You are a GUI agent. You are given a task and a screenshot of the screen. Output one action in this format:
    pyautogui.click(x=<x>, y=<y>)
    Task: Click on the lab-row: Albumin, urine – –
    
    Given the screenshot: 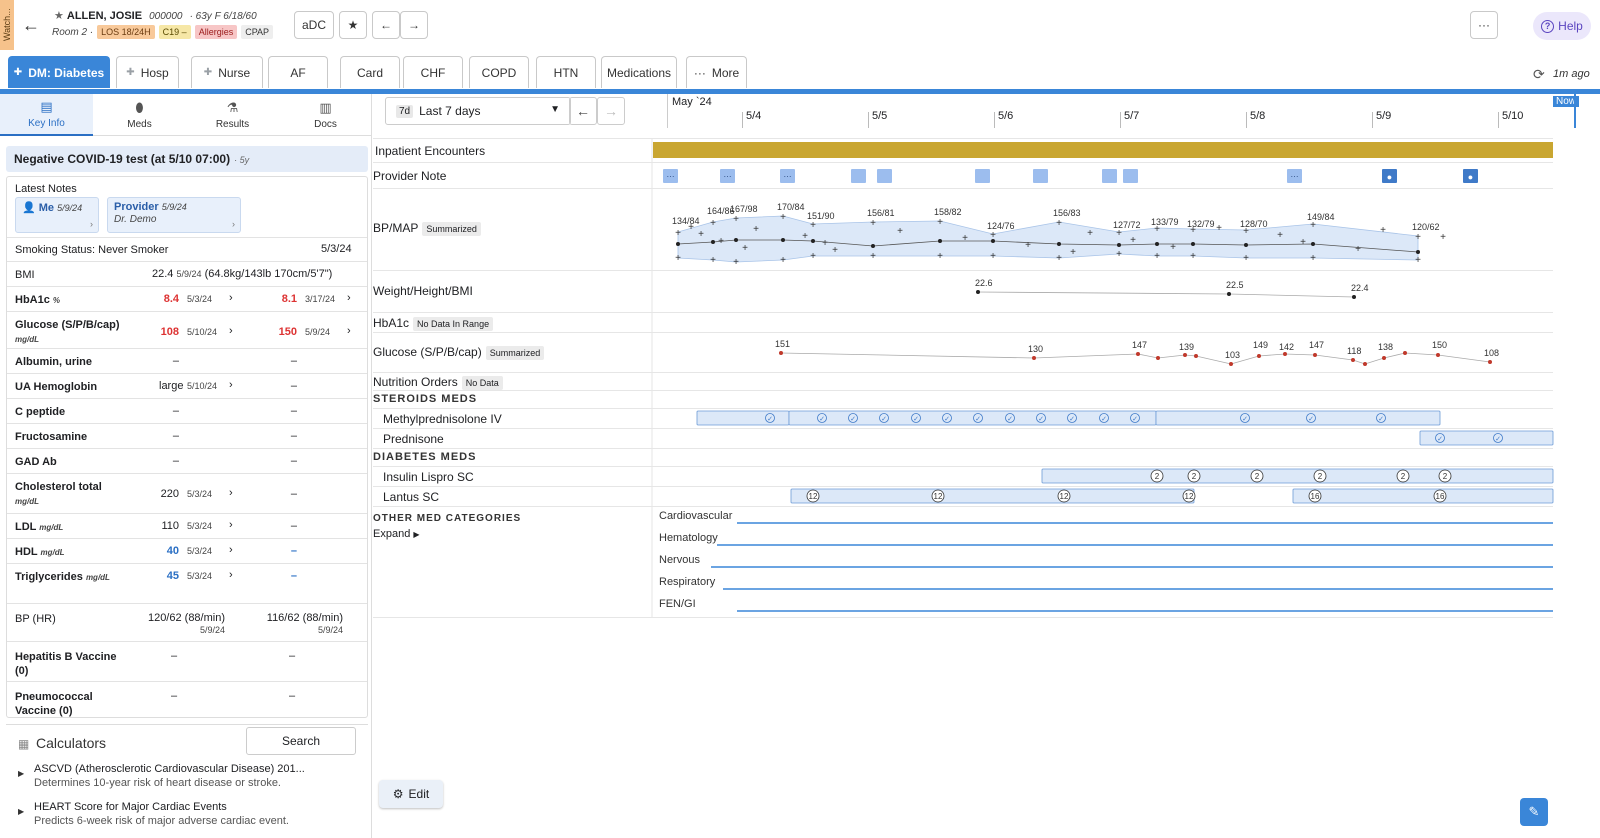 What is the action you would take?
    pyautogui.click(x=187, y=360)
    